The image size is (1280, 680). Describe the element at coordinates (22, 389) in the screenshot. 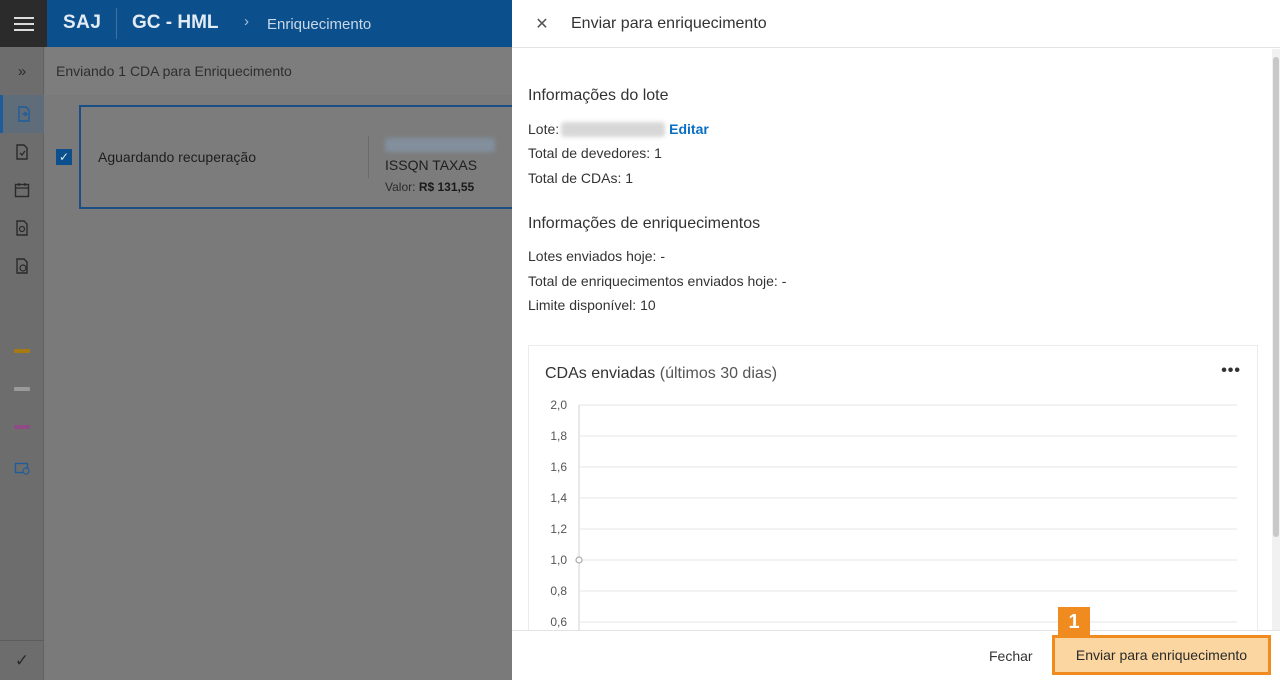

I see `status-marker-gray` at that location.